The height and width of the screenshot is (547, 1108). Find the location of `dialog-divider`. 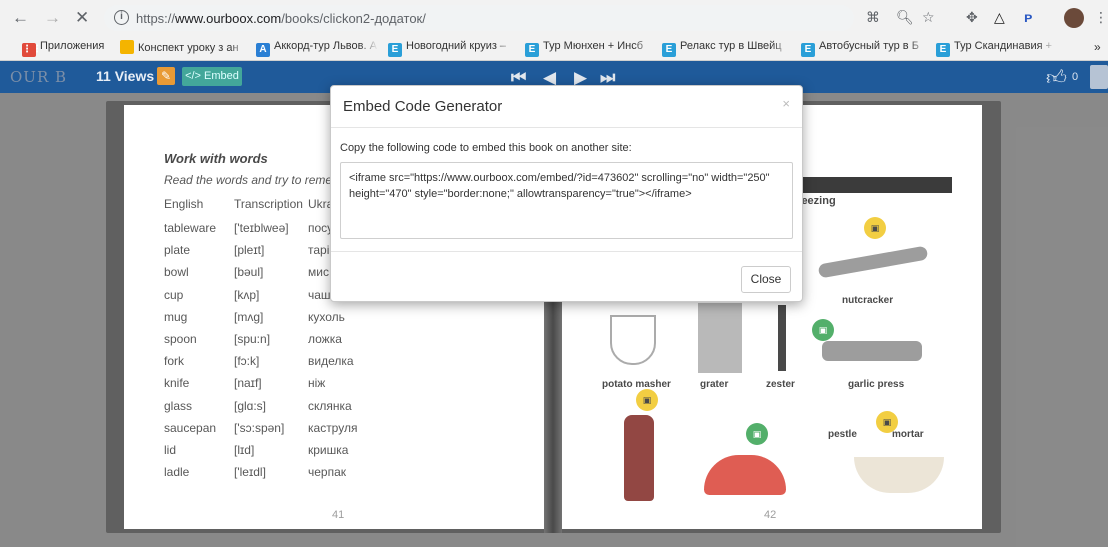

dialog-divider is located at coordinates (566, 251).